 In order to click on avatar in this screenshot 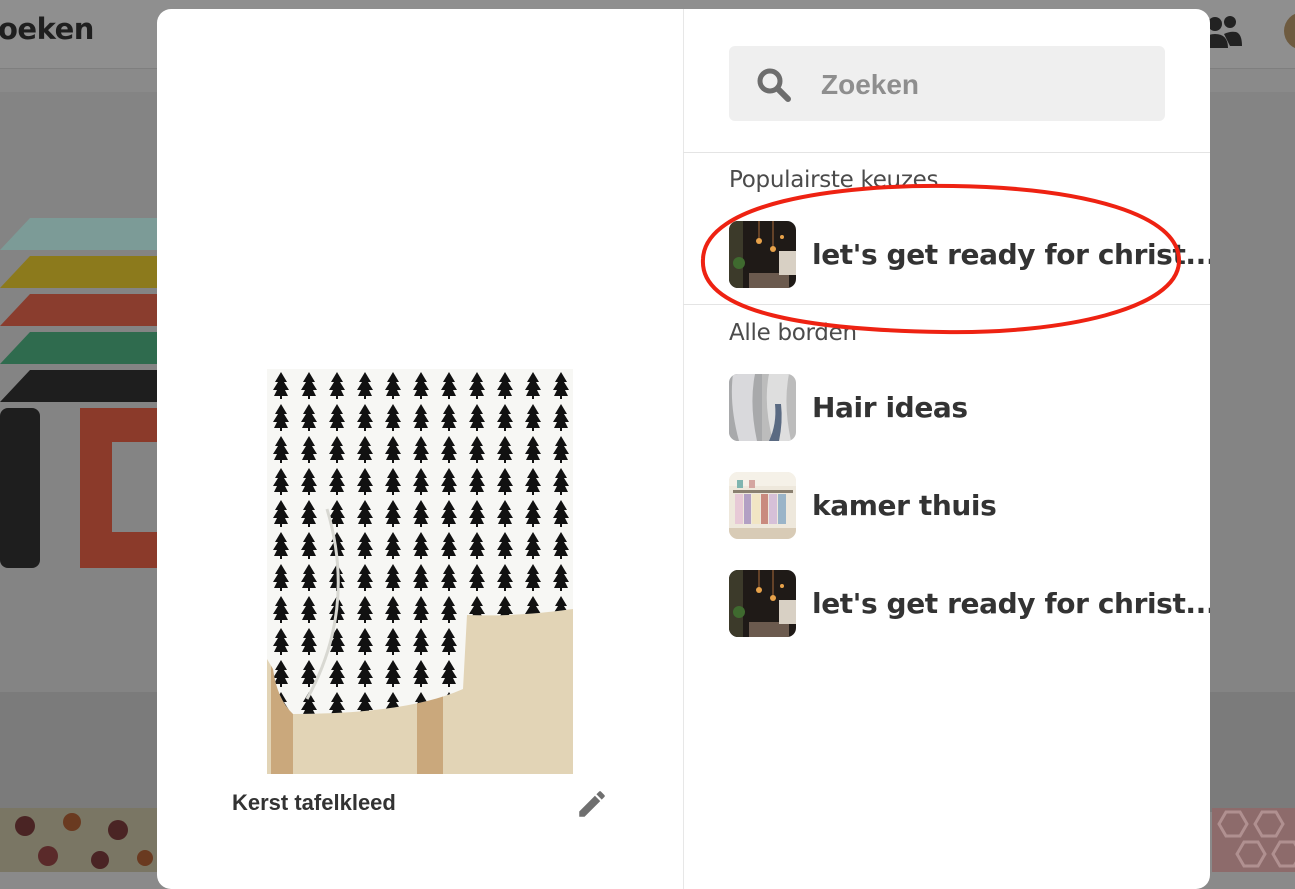, I will do `click(1289, 31)`.